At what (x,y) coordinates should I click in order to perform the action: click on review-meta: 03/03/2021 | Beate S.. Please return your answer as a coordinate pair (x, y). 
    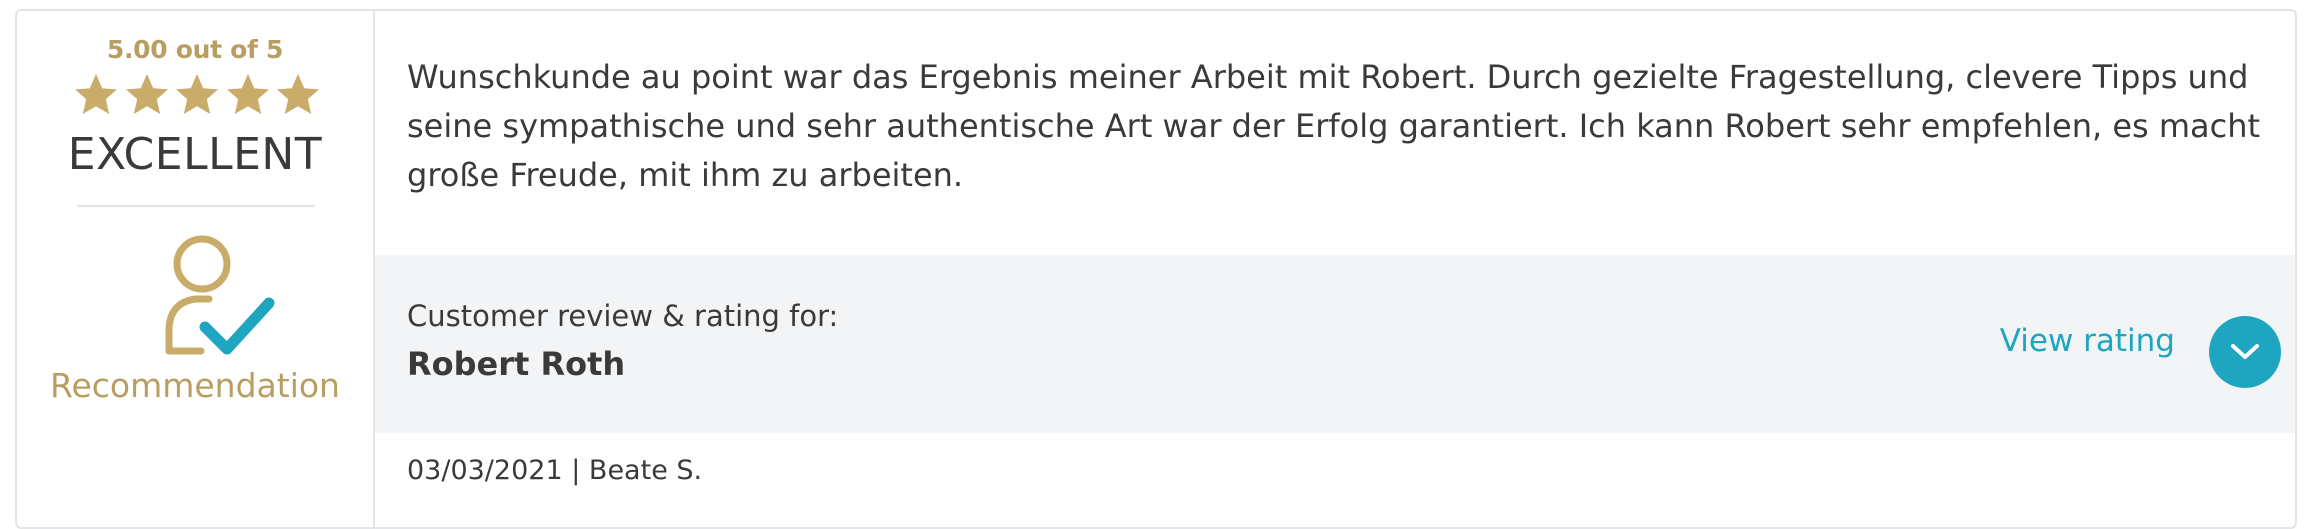
    Looking at the image, I should click on (554, 470).